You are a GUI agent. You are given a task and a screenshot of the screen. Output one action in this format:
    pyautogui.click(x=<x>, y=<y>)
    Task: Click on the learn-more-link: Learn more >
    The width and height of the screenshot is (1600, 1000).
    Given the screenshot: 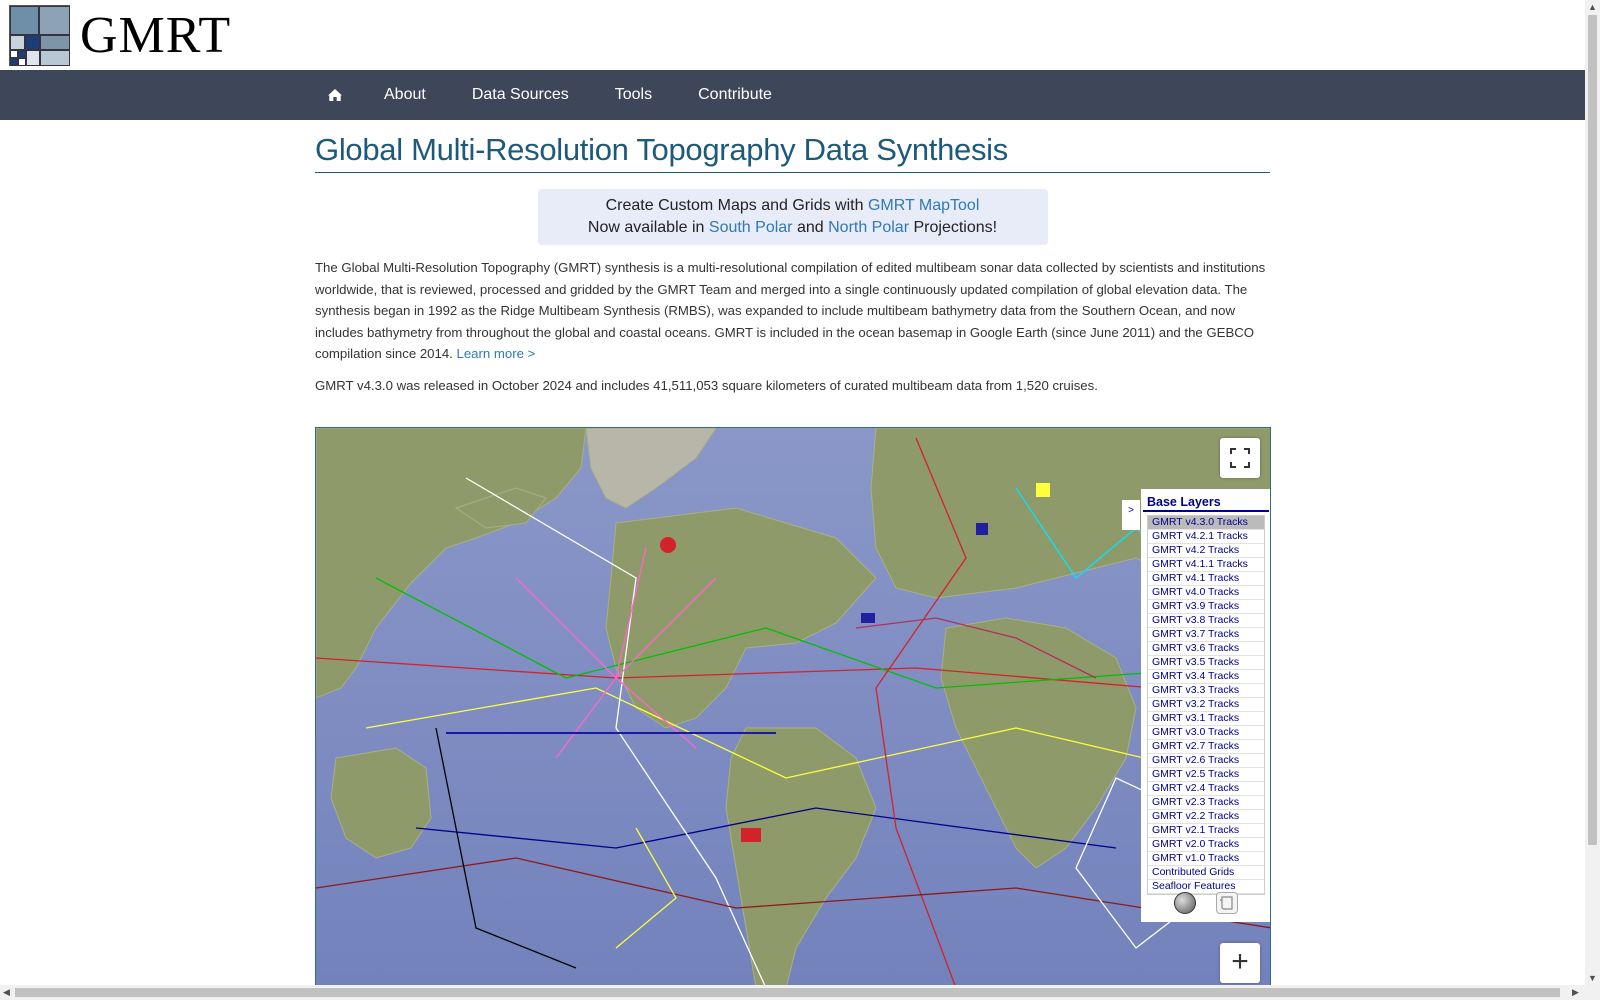 What is the action you would take?
    pyautogui.click(x=496, y=353)
    